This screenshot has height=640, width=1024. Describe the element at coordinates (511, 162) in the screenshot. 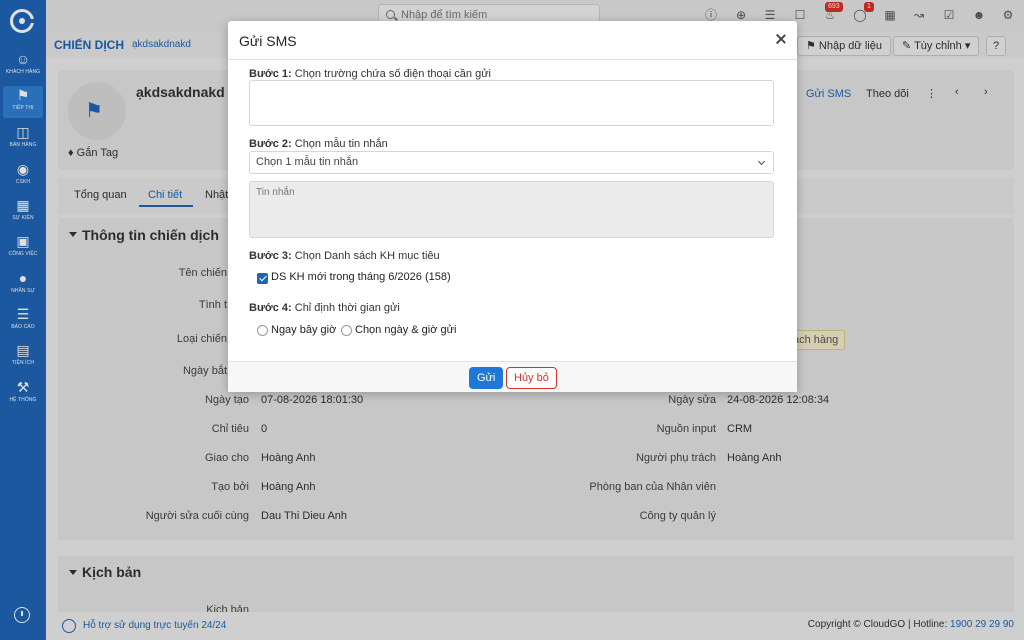

I see `template-select: Chọn 1 mẫu tin nhắn` at that location.